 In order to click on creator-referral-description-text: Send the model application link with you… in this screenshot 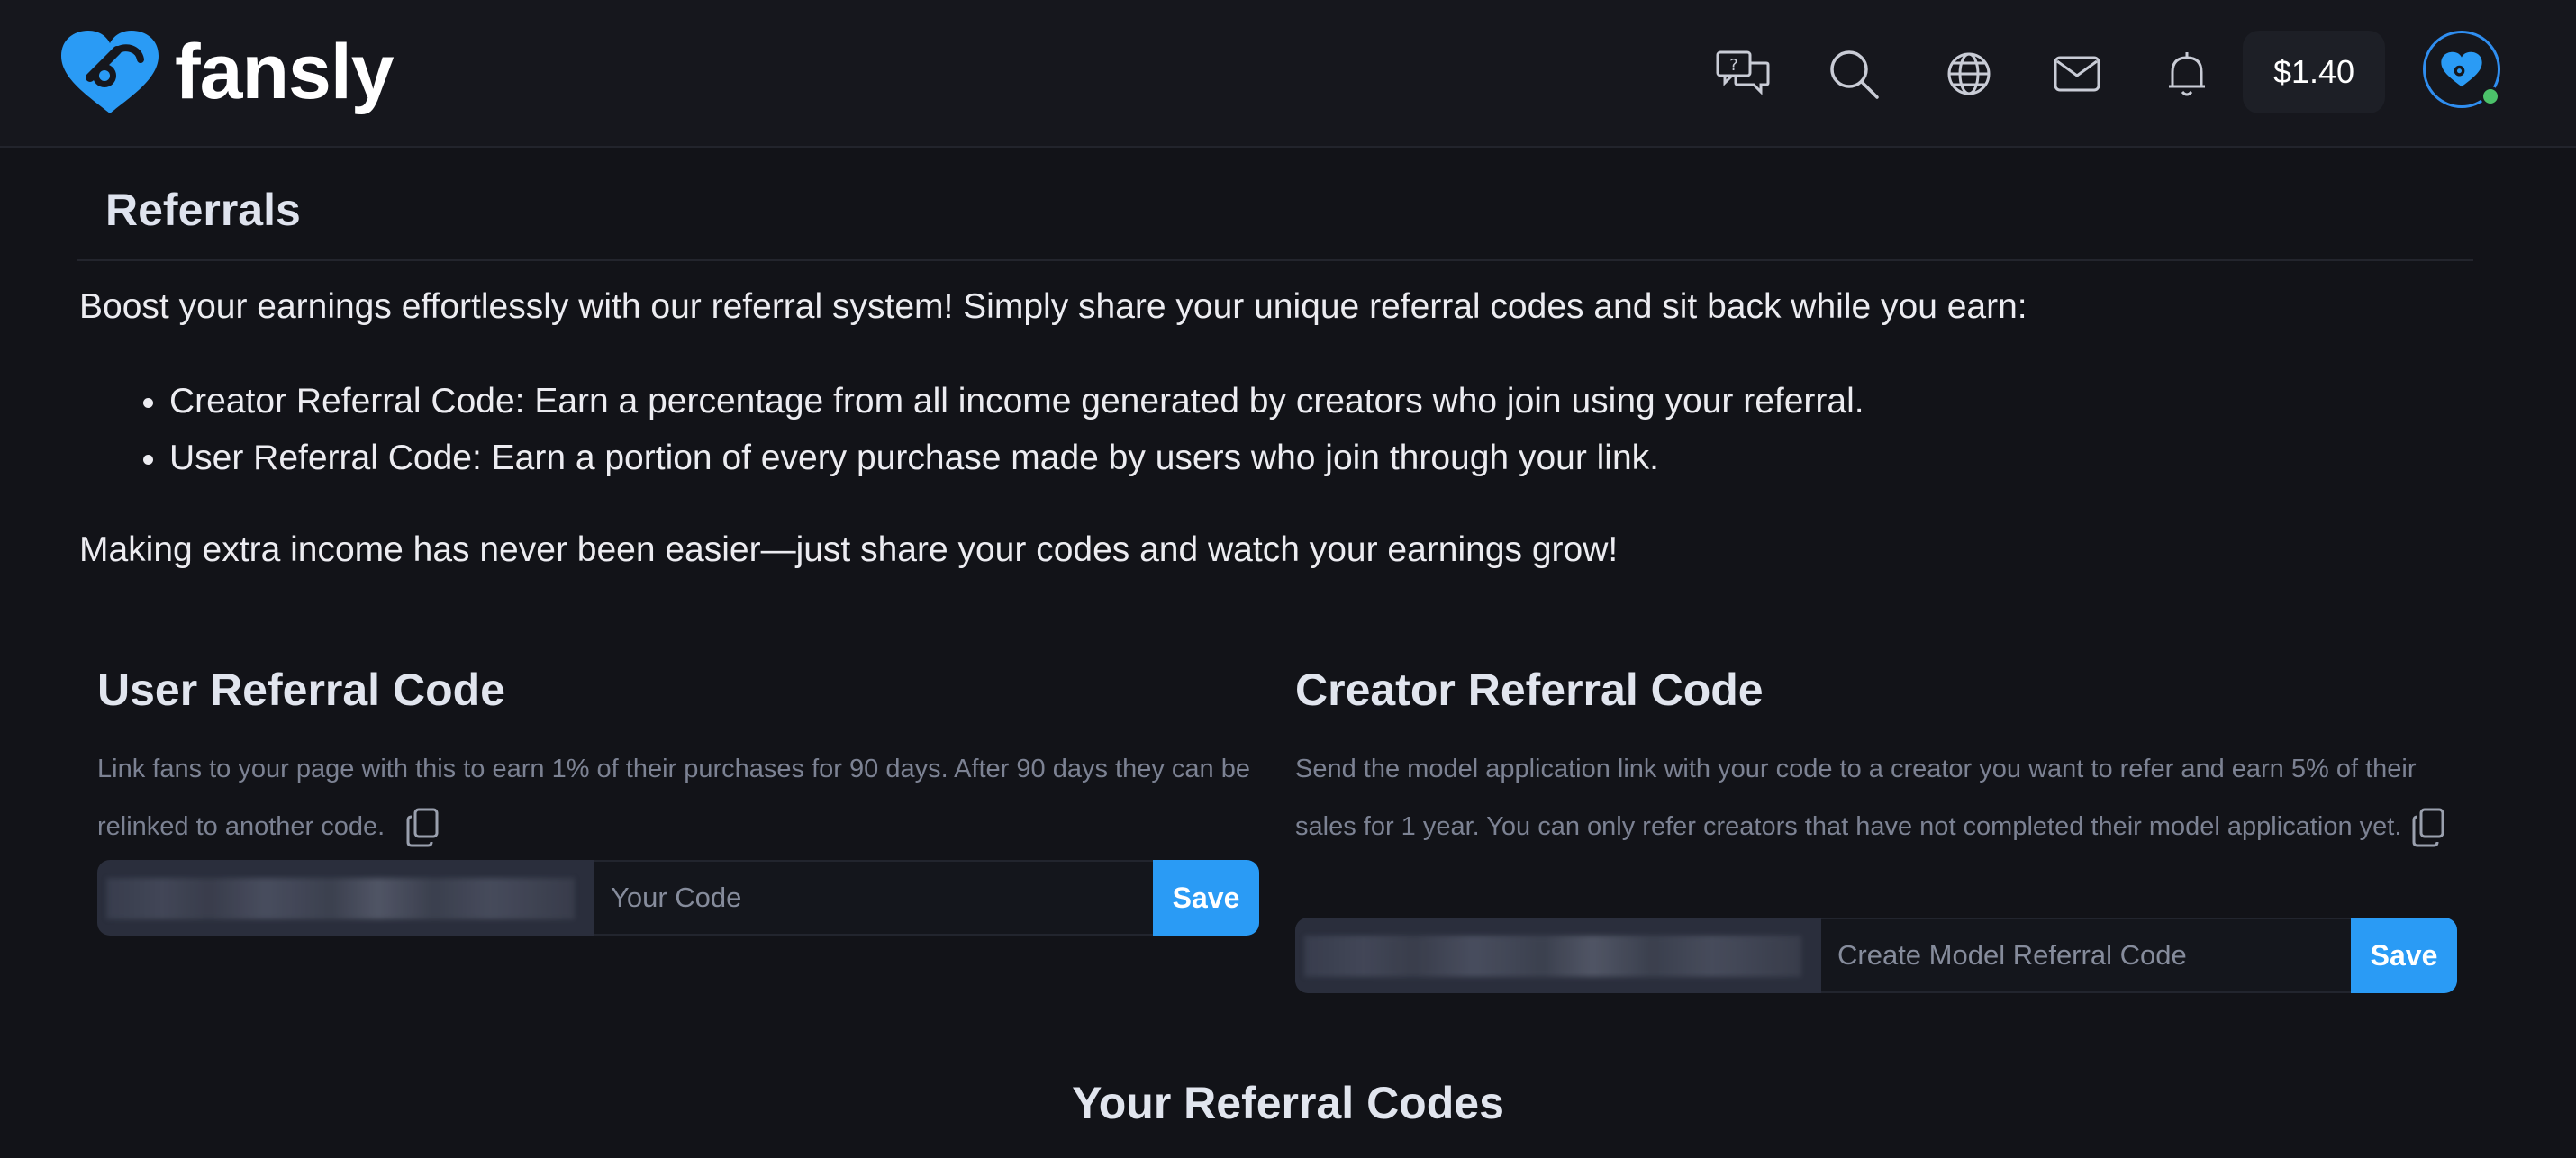, I will do `click(1856, 798)`.